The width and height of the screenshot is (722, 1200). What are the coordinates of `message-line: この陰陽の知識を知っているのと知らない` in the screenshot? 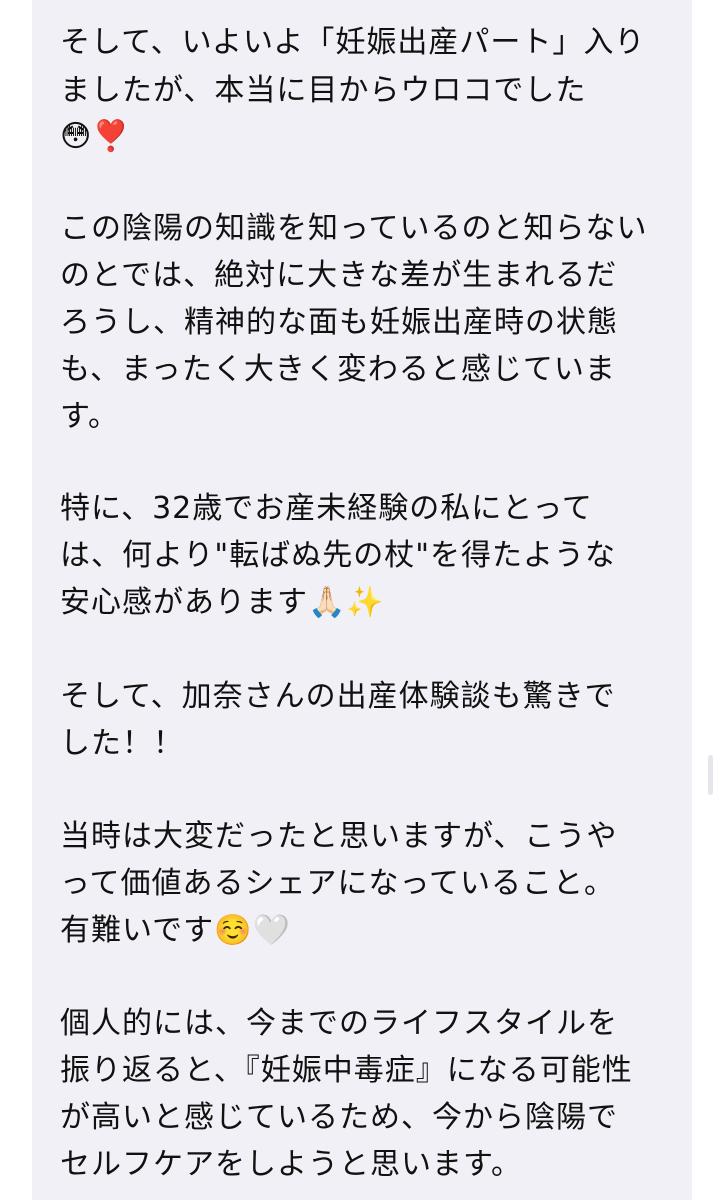 It's located at (354, 228).